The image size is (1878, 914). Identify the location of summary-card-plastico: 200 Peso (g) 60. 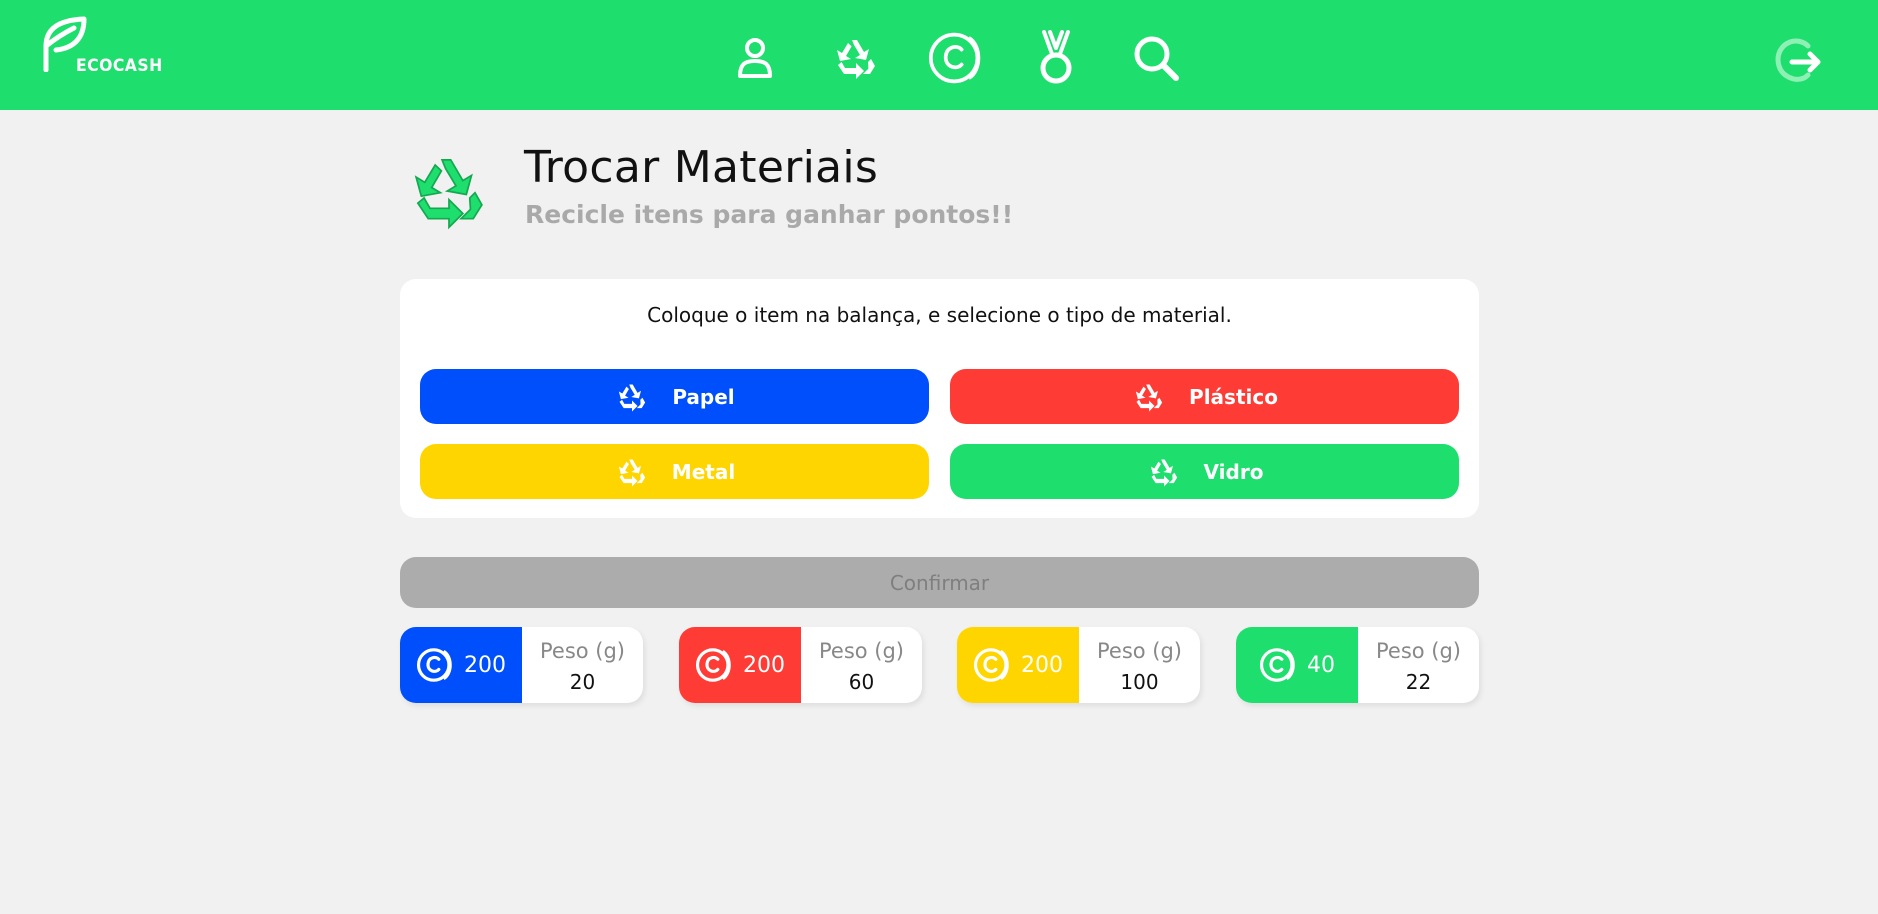
(800, 665).